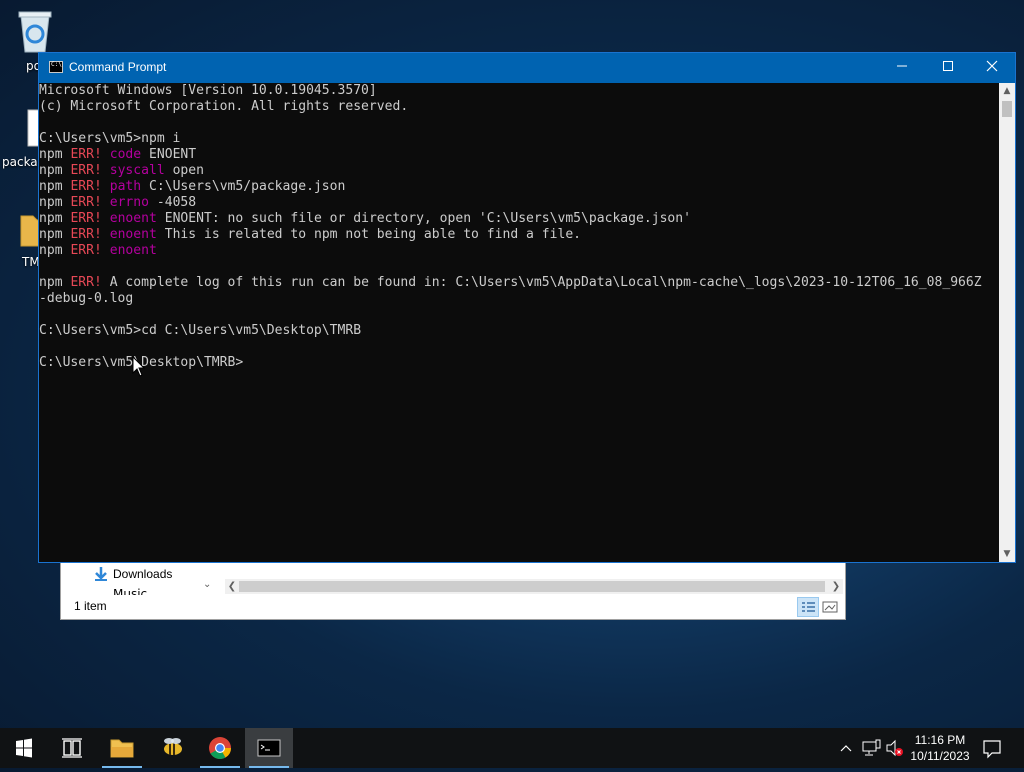  Describe the element at coordinates (141, 583) in the screenshot. I see `navigation-pane: Downloads Music ⌄` at that location.